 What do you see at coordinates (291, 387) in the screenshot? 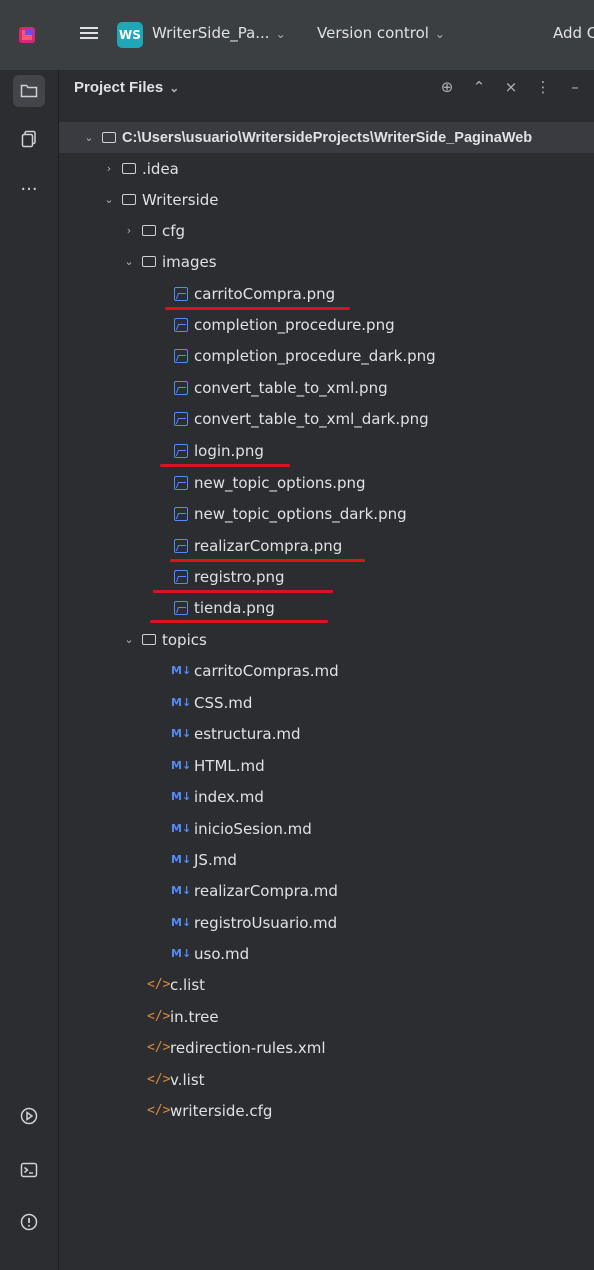
I see `file-name: convert_table_to_xml.png` at bounding box center [291, 387].